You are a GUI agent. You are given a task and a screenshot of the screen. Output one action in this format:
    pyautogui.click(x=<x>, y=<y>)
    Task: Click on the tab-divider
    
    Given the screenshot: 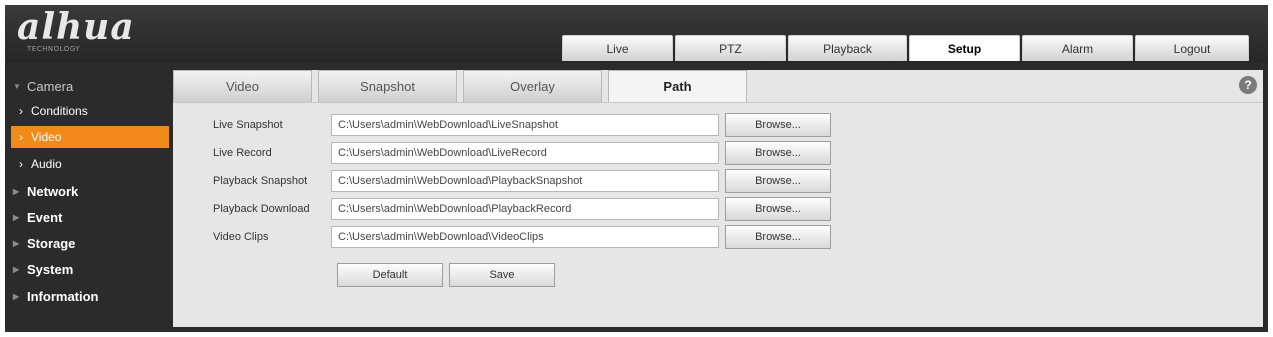 What is the action you would take?
    pyautogui.click(x=718, y=102)
    